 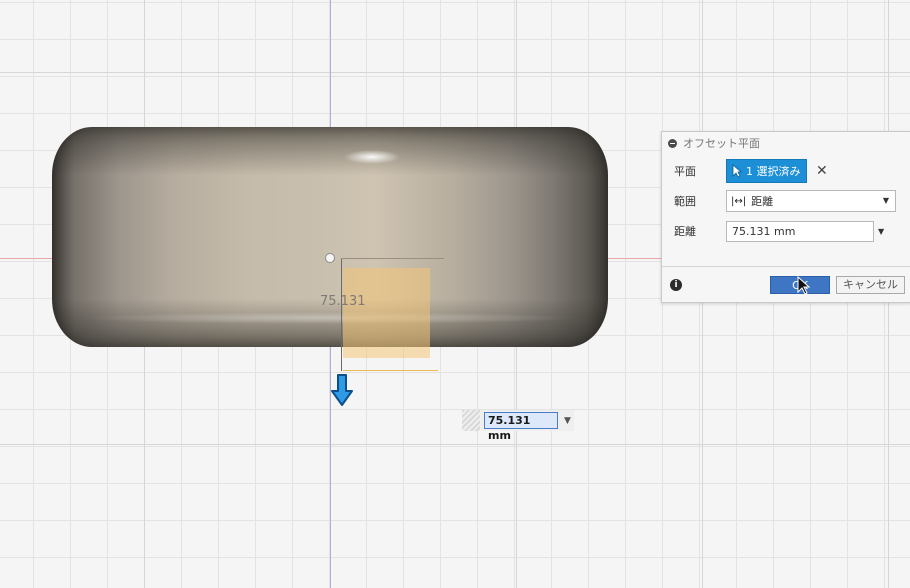 What do you see at coordinates (800, 231) in the screenshot?
I see `distance-input: 75.131 mm` at bounding box center [800, 231].